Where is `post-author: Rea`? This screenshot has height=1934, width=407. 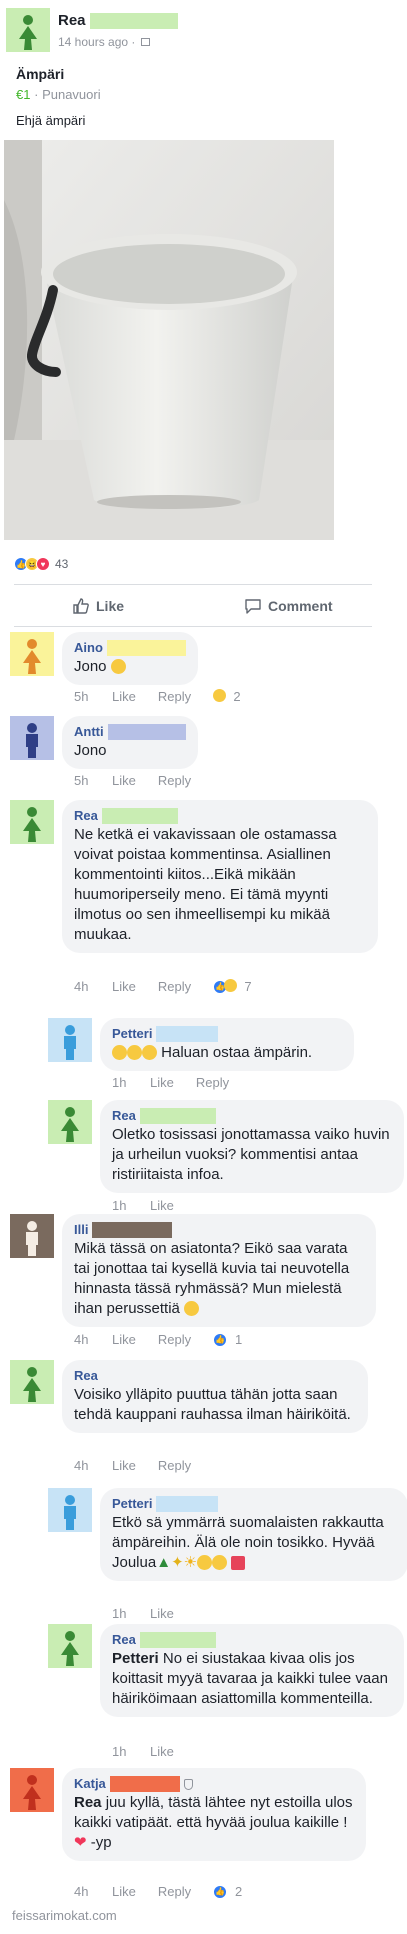 post-author: Rea is located at coordinates (118, 21).